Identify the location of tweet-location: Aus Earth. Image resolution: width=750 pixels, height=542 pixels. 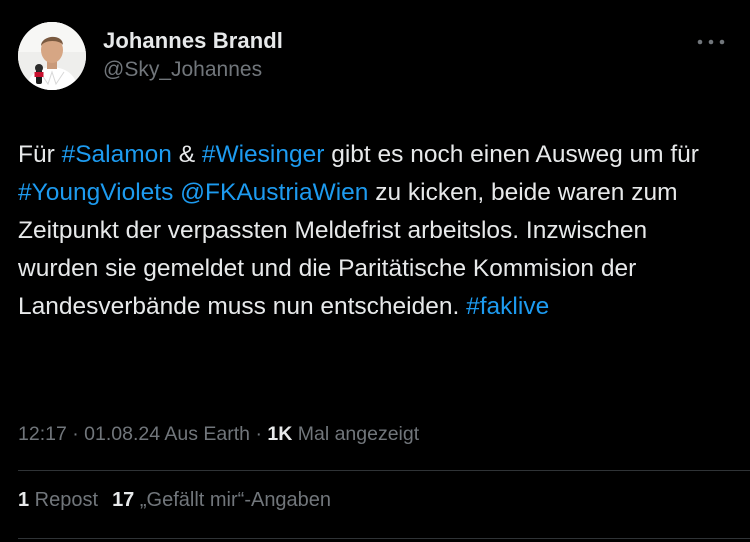
(205, 434).